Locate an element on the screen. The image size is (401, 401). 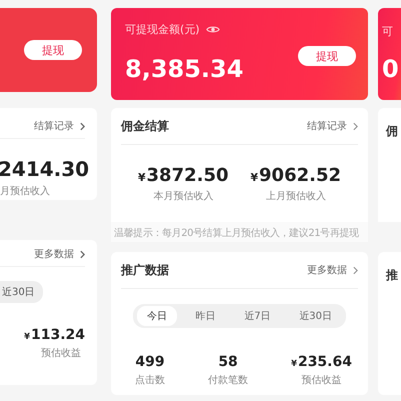
balance-label: 可 is located at coordinates (388, 31).